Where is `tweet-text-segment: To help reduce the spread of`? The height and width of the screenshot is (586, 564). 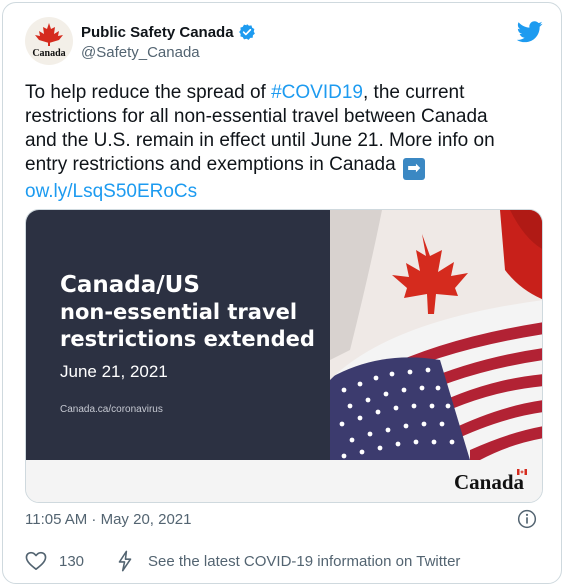
tweet-text-segment: To help reduce the spread of is located at coordinates (148, 92).